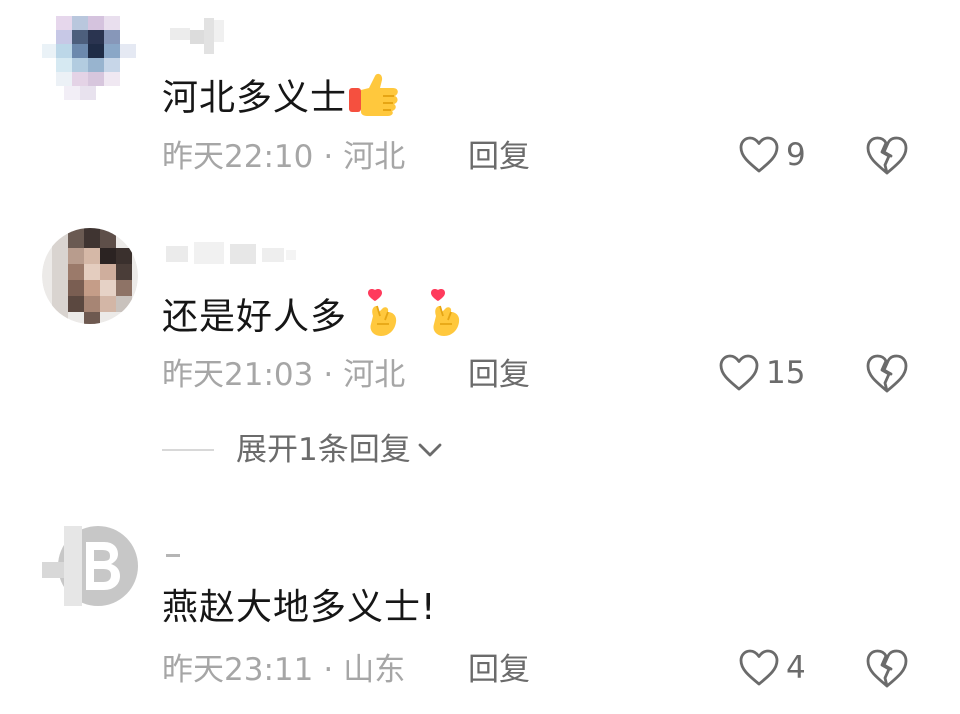 The width and height of the screenshot is (960, 714). What do you see at coordinates (177, 555) in the screenshot?
I see `username-redacted` at bounding box center [177, 555].